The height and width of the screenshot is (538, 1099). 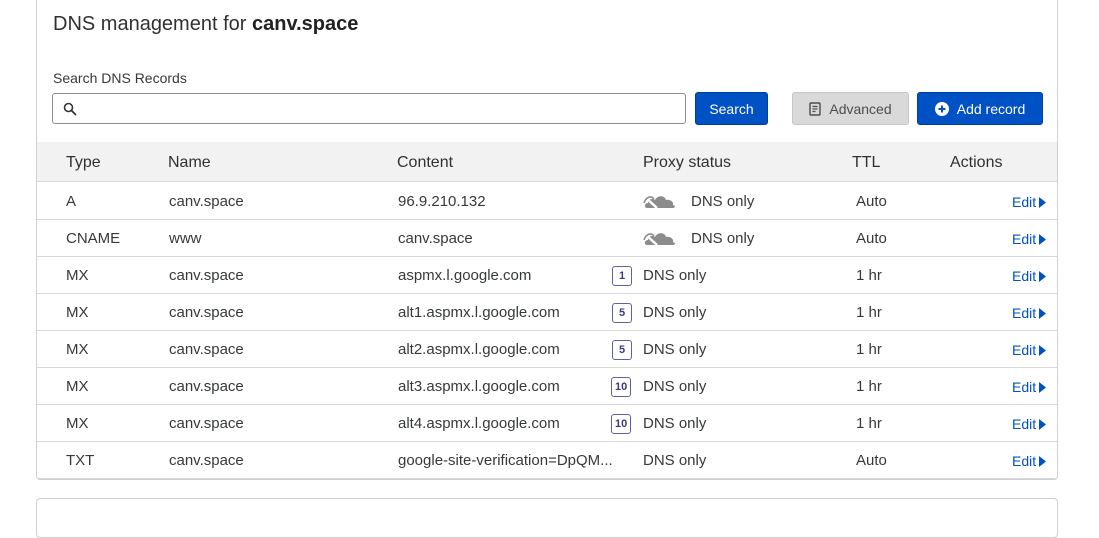 What do you see at coordinates (150, 24) in the screenshot?
I see `page-title-prefix: DNS management for` at bounding box center [150, 24].